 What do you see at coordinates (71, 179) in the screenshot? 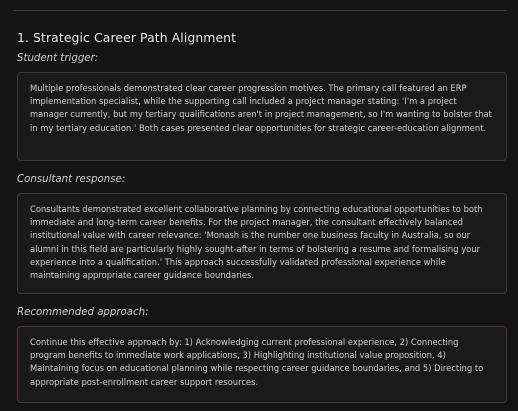
I see `consultant-response-label: Consultant response:` at bounding box center [71, 179].